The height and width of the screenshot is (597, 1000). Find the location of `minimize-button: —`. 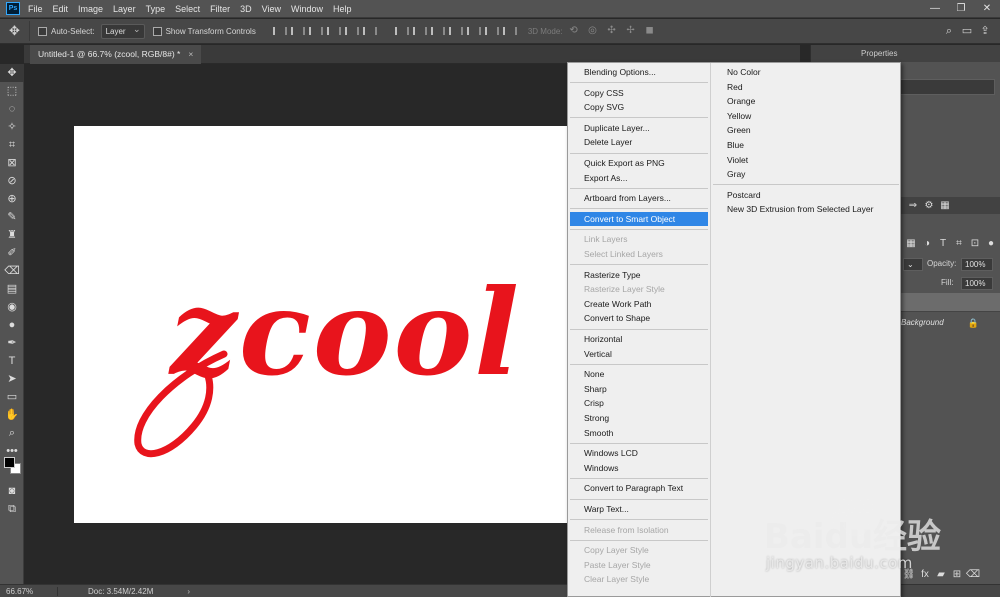

minimize-button: — is located at coordinates (935, 9).